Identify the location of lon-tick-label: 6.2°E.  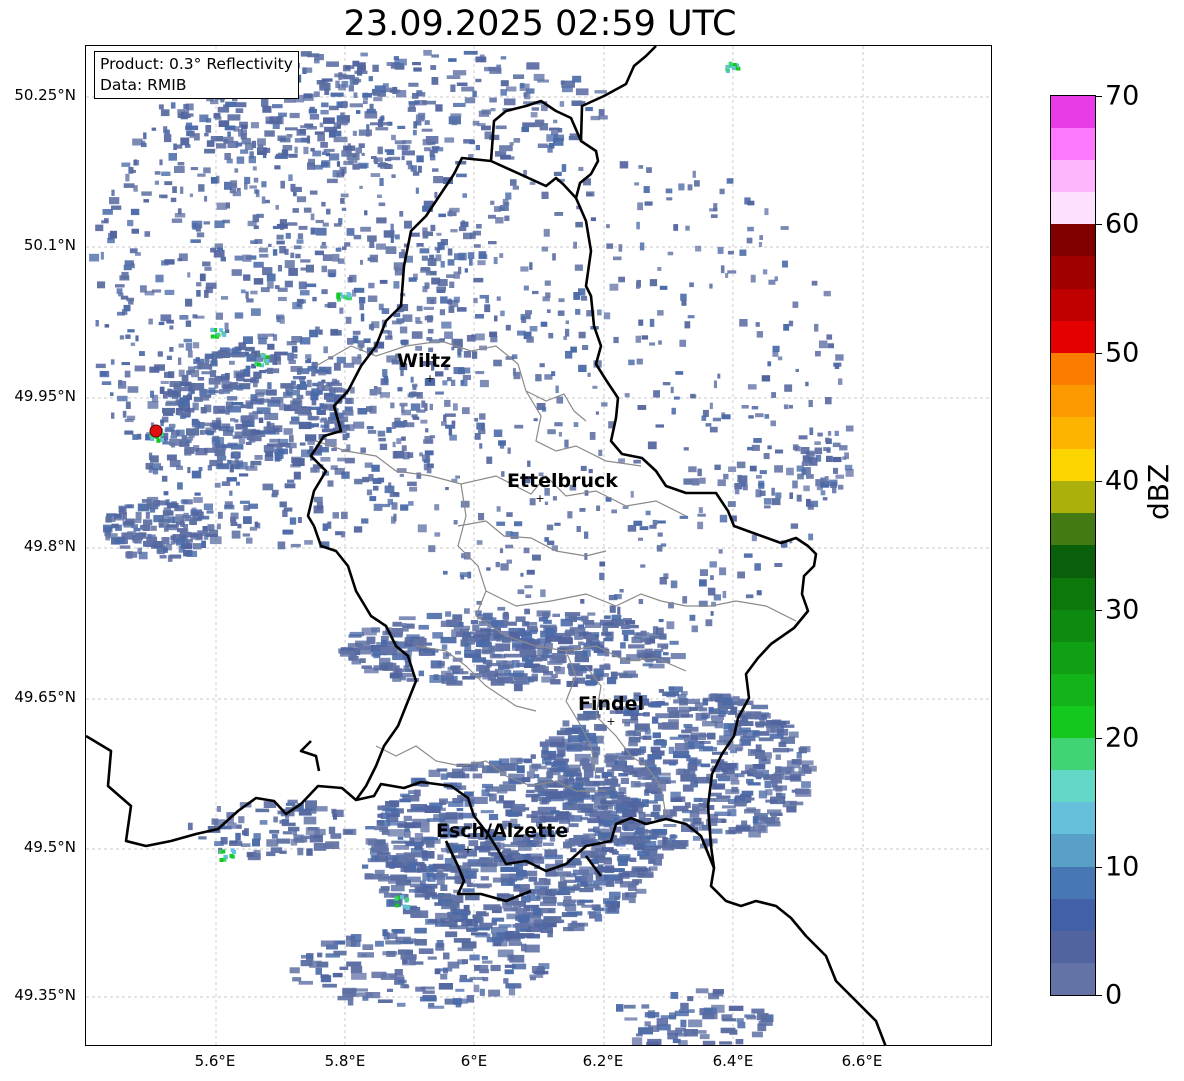
(603, 1061).